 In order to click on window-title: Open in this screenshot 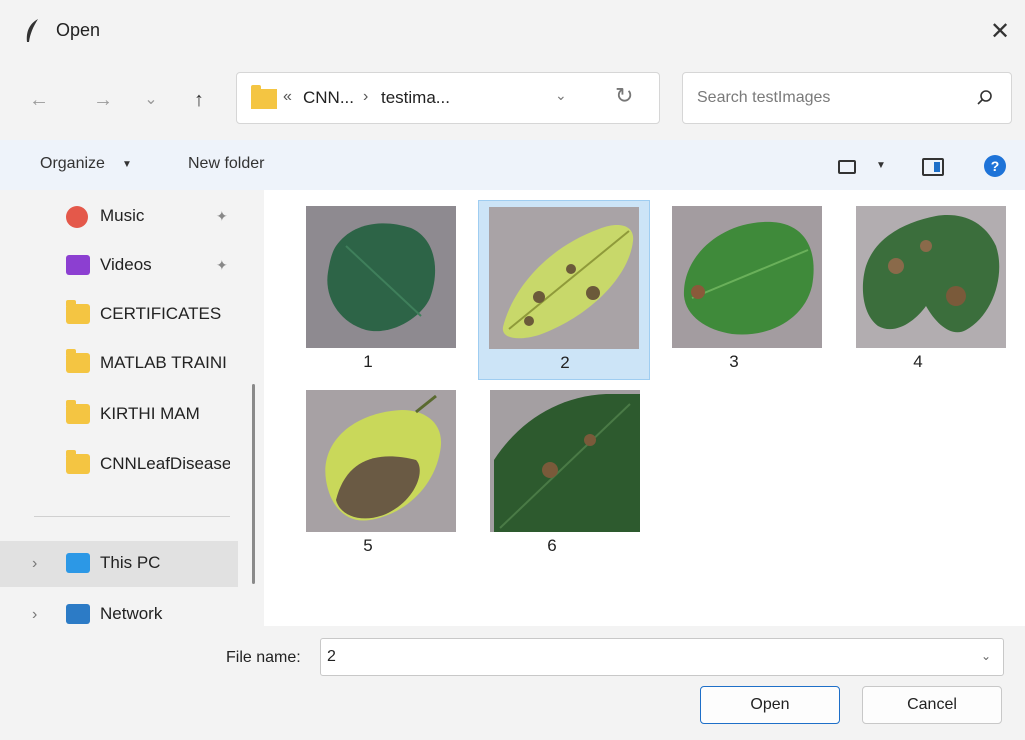, I will do `click(78, 30)`.